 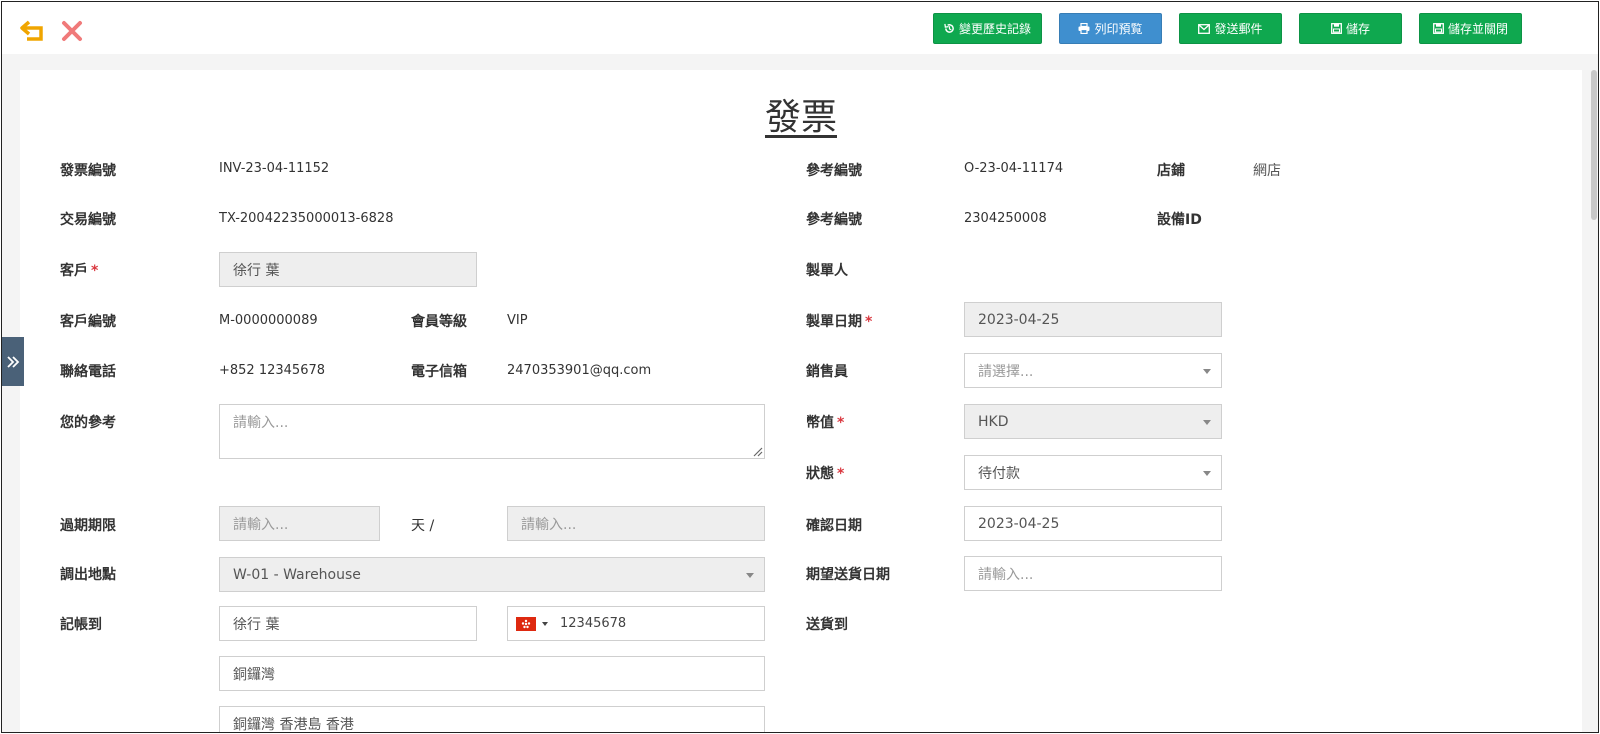 What do you see at coordinates (825, 474) in the screenshot?
I see `status-label: 狀態 *` at bounding box center [825, 474].